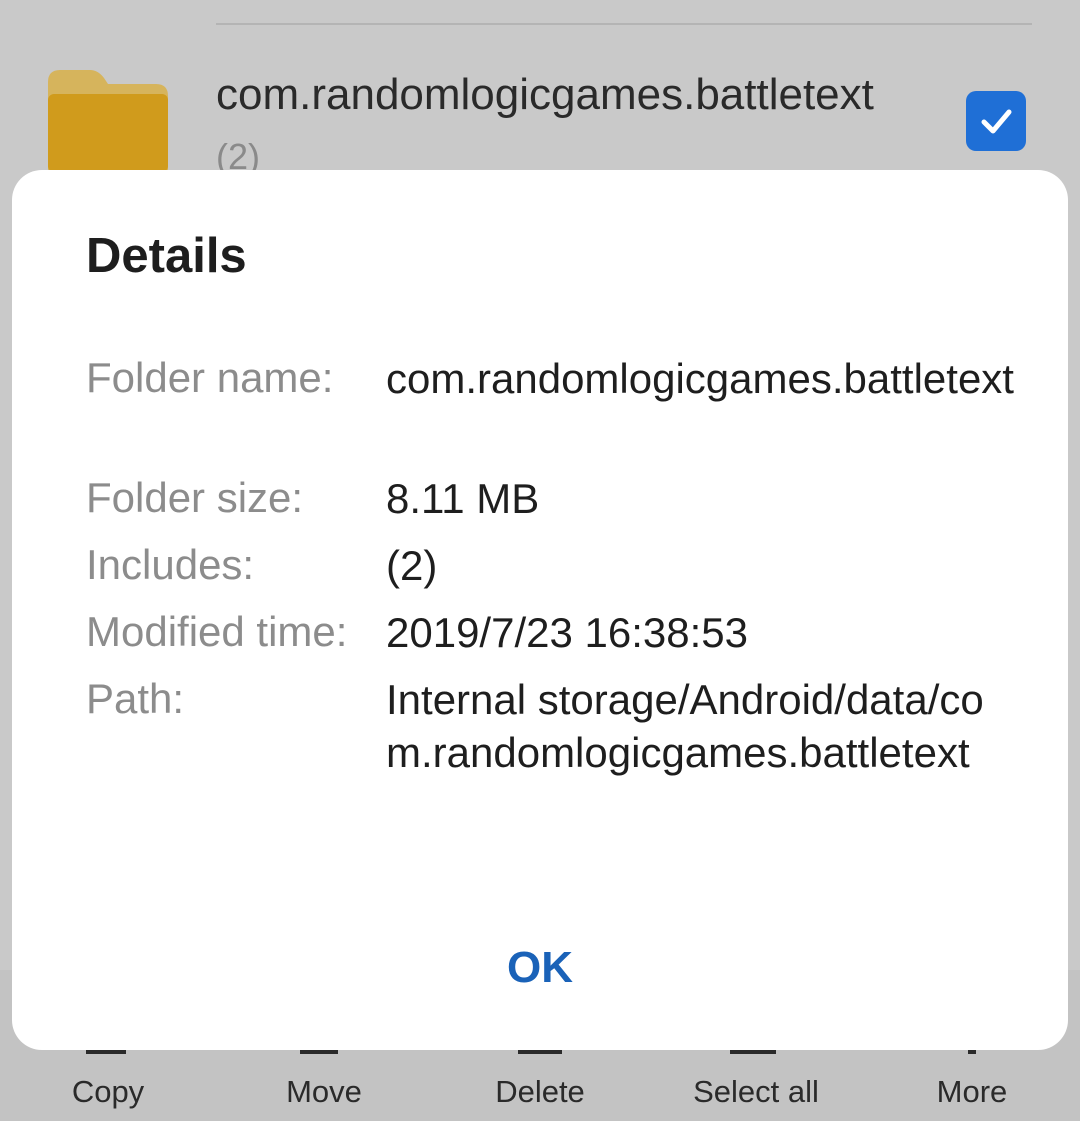 The width and height of the screenshot is (1080, 1121). What do you see at coordinates (108, 1091) in the screenshot?
I see `copy-label: Copy` at bounding box center [108, 1091].